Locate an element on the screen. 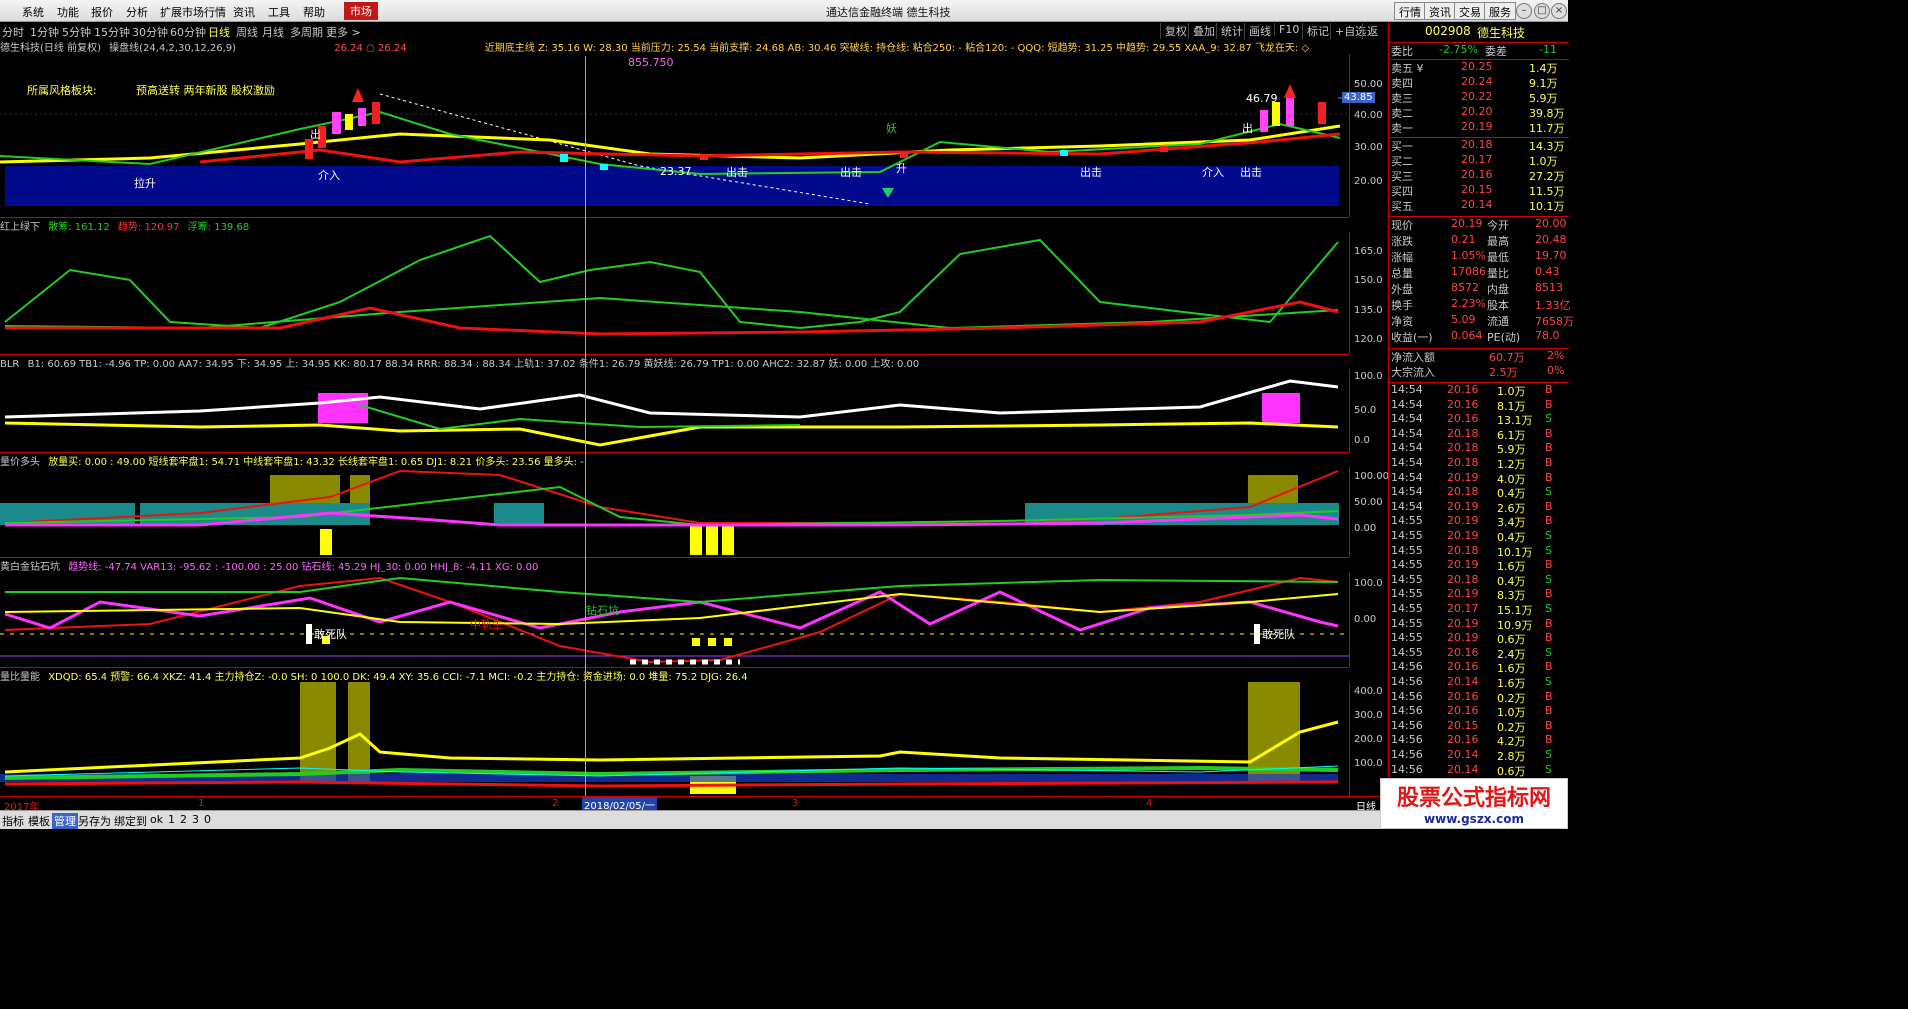  watermark: 股票公式指标网 www.gszx.com is located at coordinates (1474, 803).